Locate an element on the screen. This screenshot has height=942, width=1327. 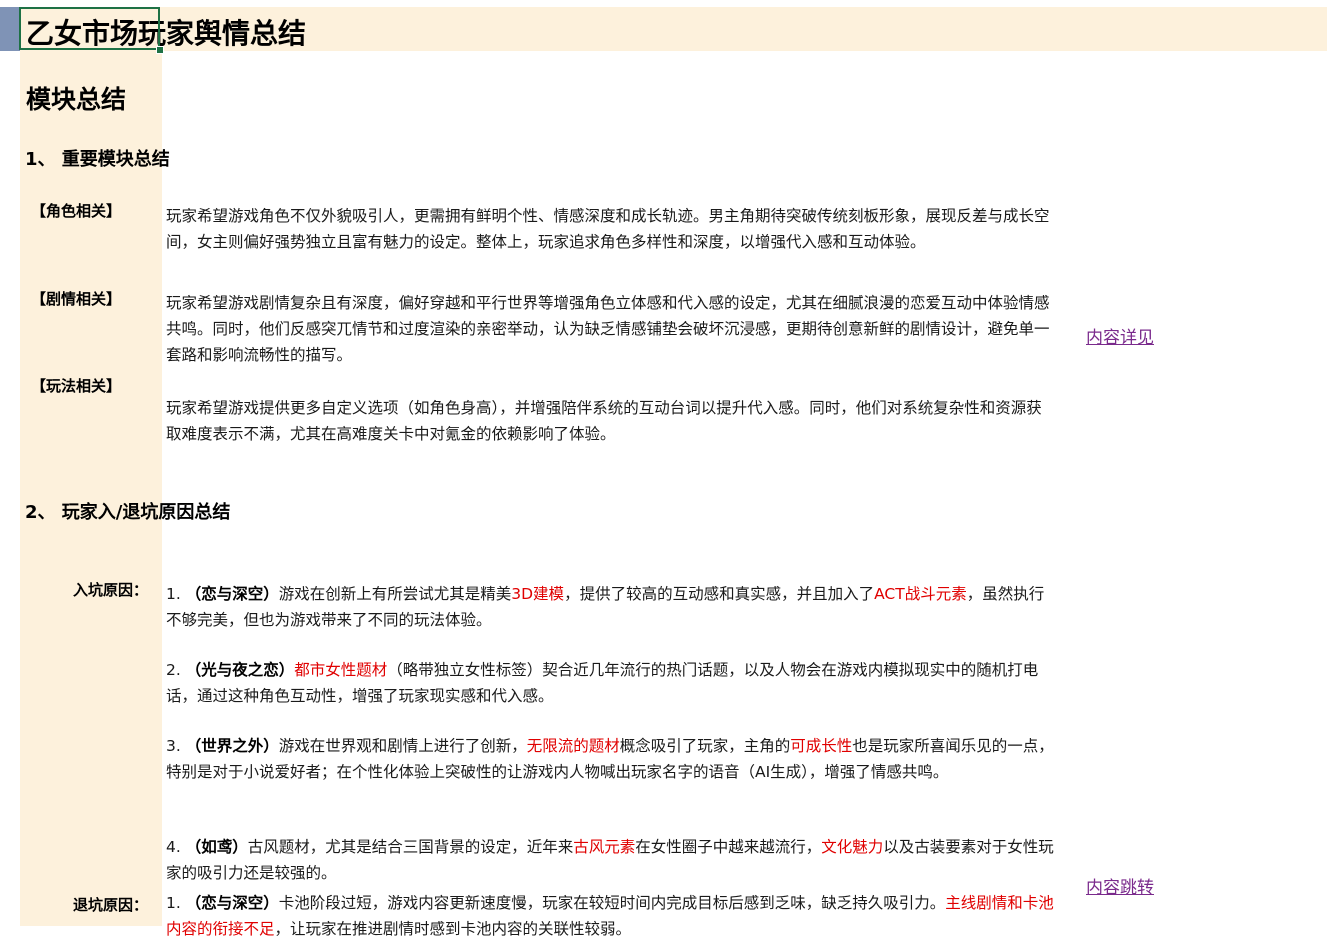
section1-heading: 1、 重要模块总结 is located at coordinates (97, 158).